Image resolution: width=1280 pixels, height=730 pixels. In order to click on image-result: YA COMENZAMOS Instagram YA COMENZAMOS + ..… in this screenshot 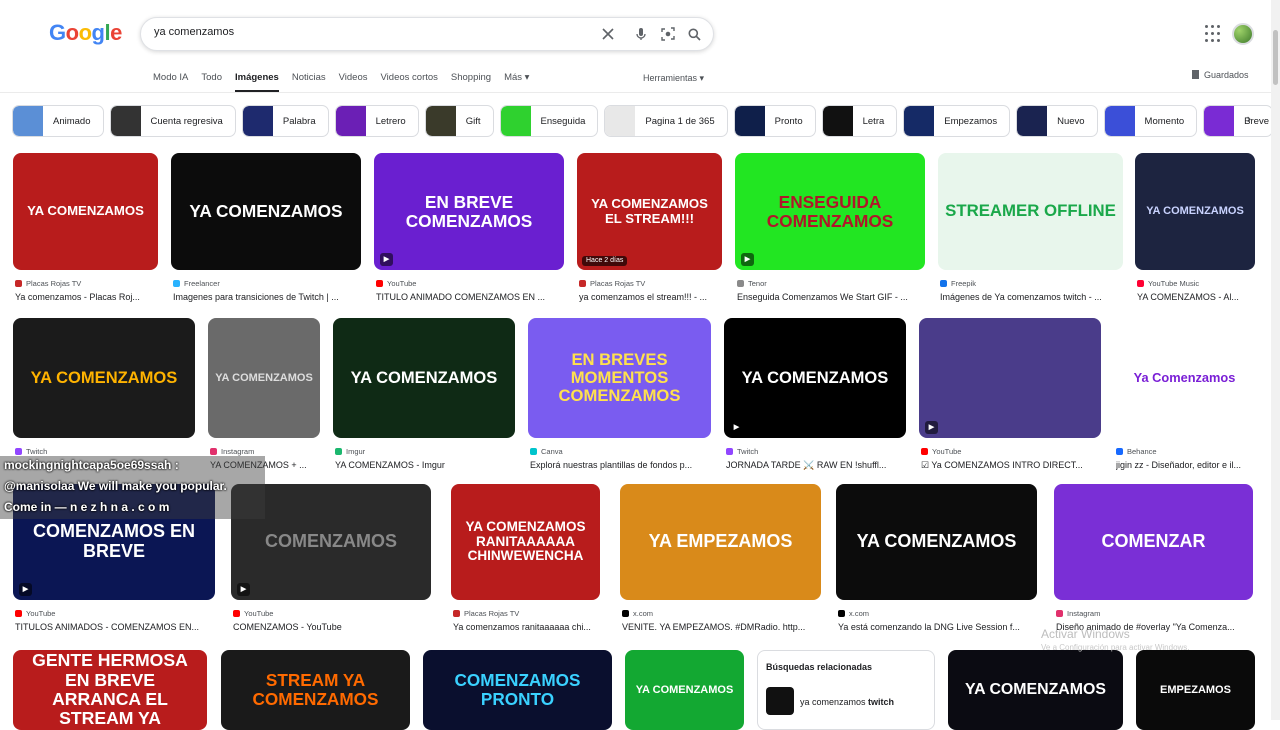, I will do `click(264, 394)`.